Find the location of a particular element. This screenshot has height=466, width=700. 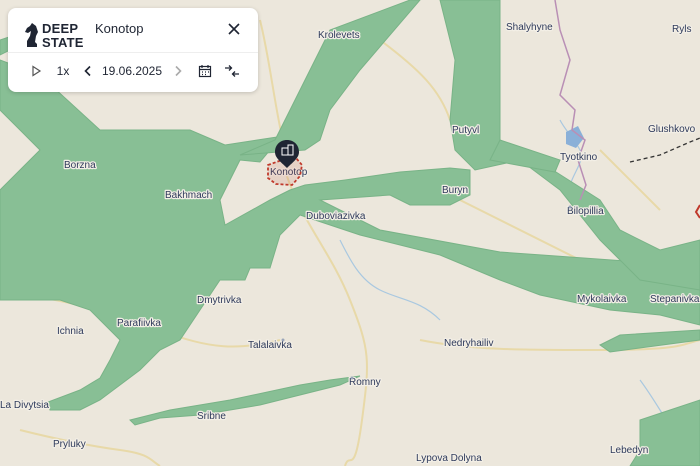

panel-title: Konotop is located at coordinates (119, 28).